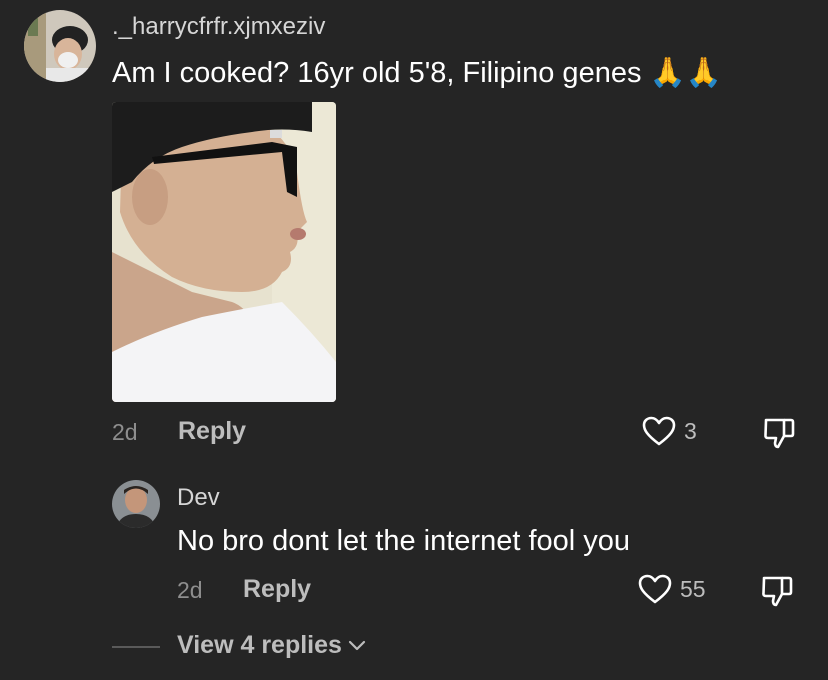 The width and height of the screenshot is (828, 680). Describe the element at coordinates (212, 431) in the screenshot. I see `comment-reply-button: Reply` at that location.